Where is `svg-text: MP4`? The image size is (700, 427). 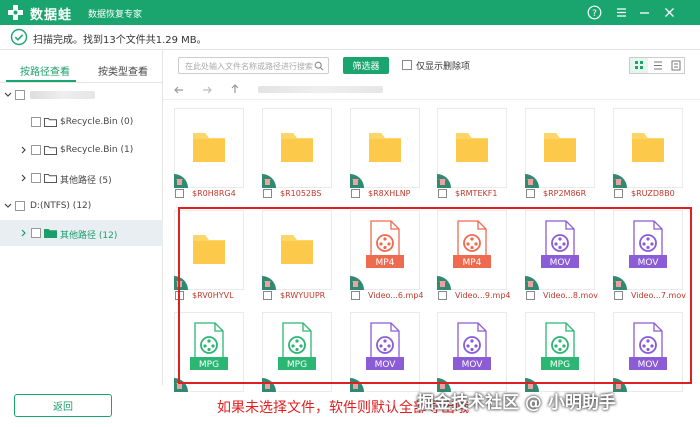
svg-text: MP4 is located at coordinates (472, 263).